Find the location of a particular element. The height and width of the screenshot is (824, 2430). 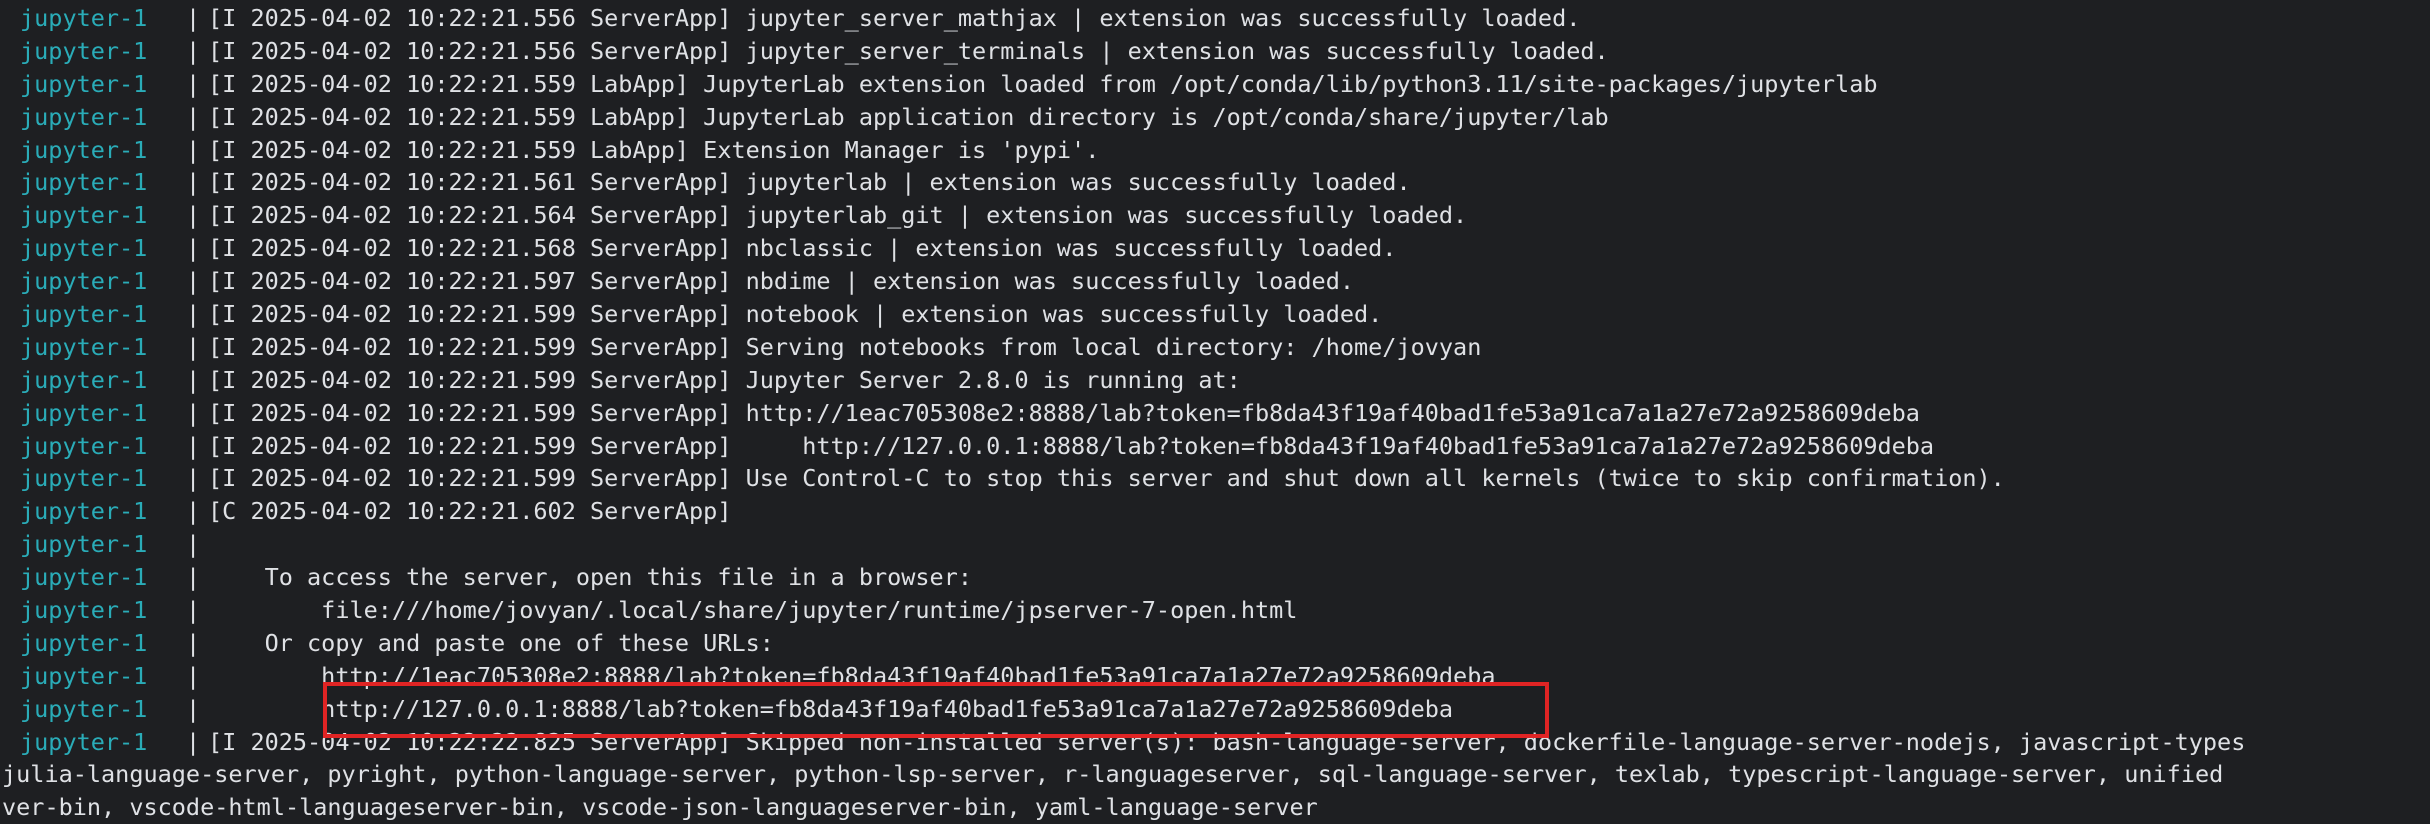

log-message: [C 2025-04-02 10:22:21.602 ServerApp] is located at coordinates (470, 511).